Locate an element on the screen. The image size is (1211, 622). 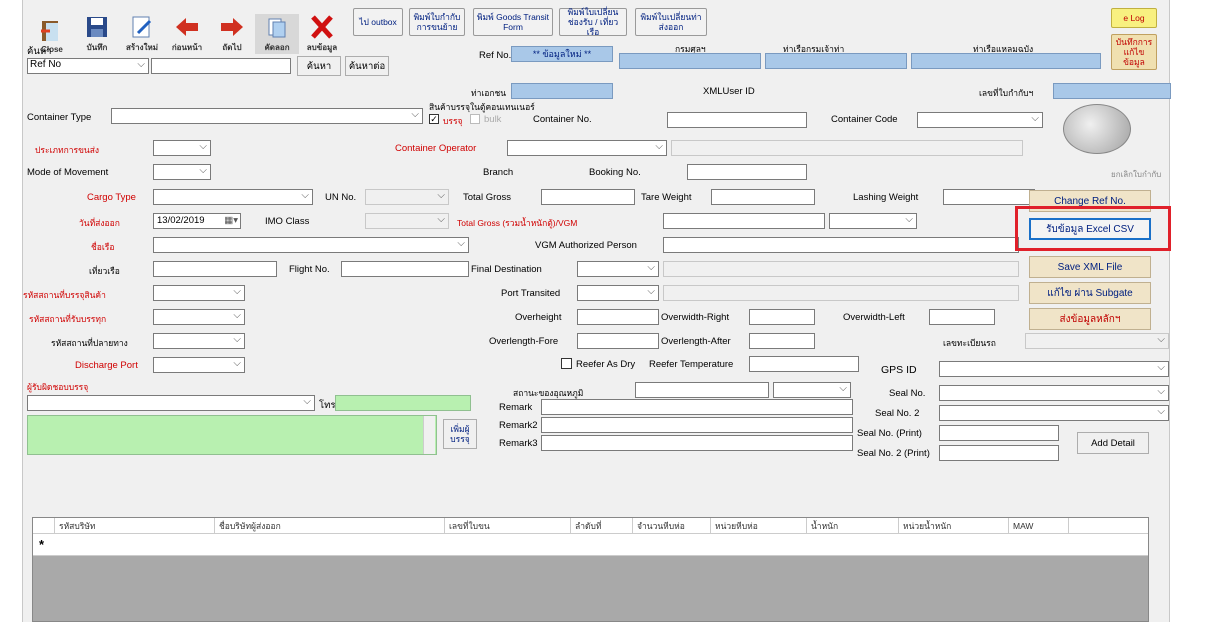
copy-button: คัดลอก is located at coordinates (277, 34).